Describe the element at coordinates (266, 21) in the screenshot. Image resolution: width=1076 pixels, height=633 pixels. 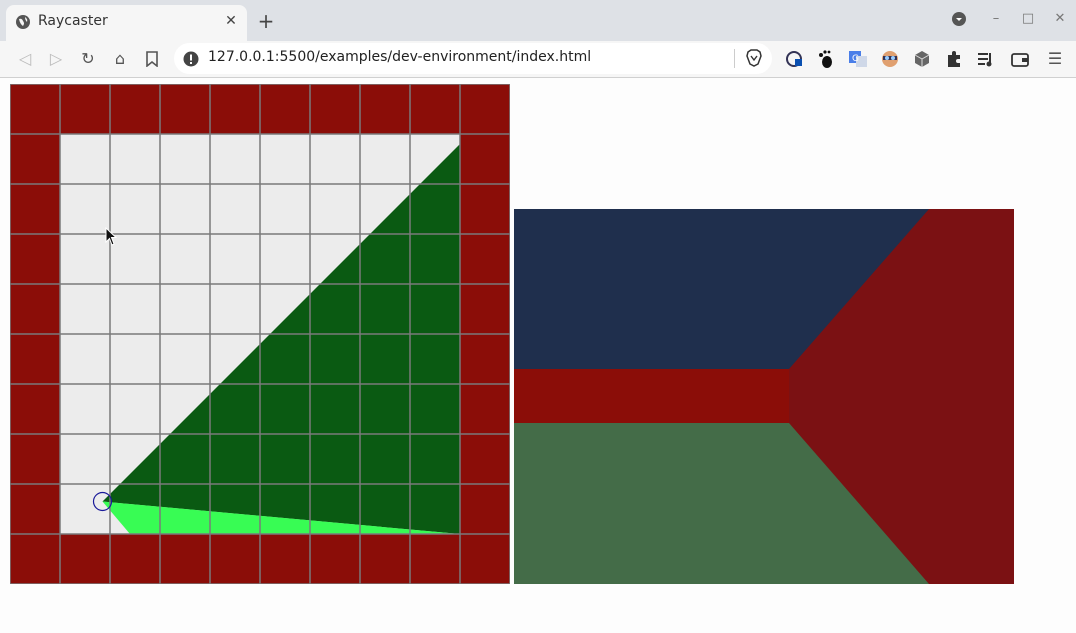
I see `new-tab-button: +` at that location.